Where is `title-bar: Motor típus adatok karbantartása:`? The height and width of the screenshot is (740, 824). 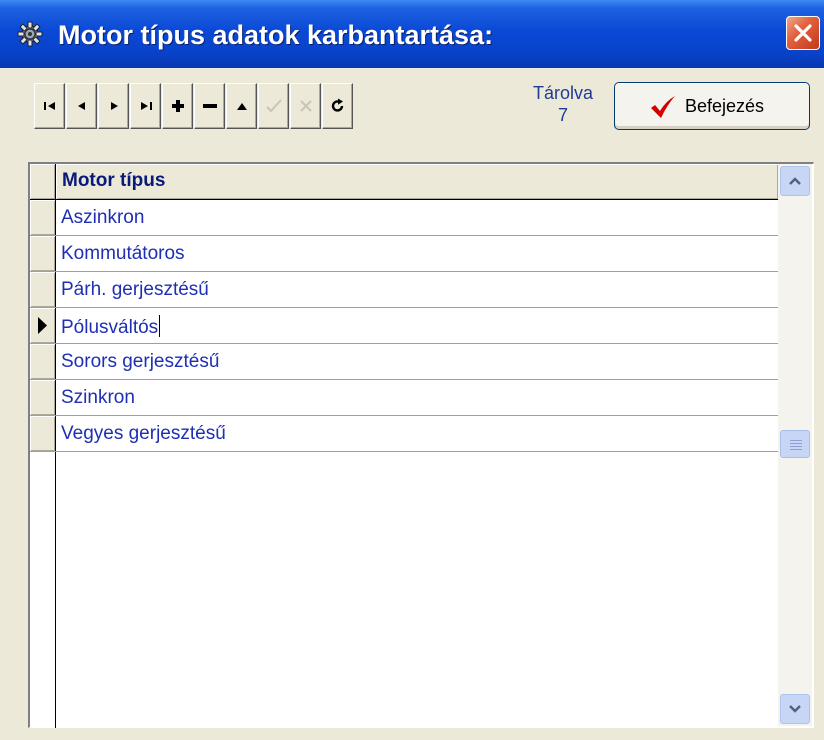
title-bar: Motor típus adatok karbantartása: is located at coordinates (412, 34).